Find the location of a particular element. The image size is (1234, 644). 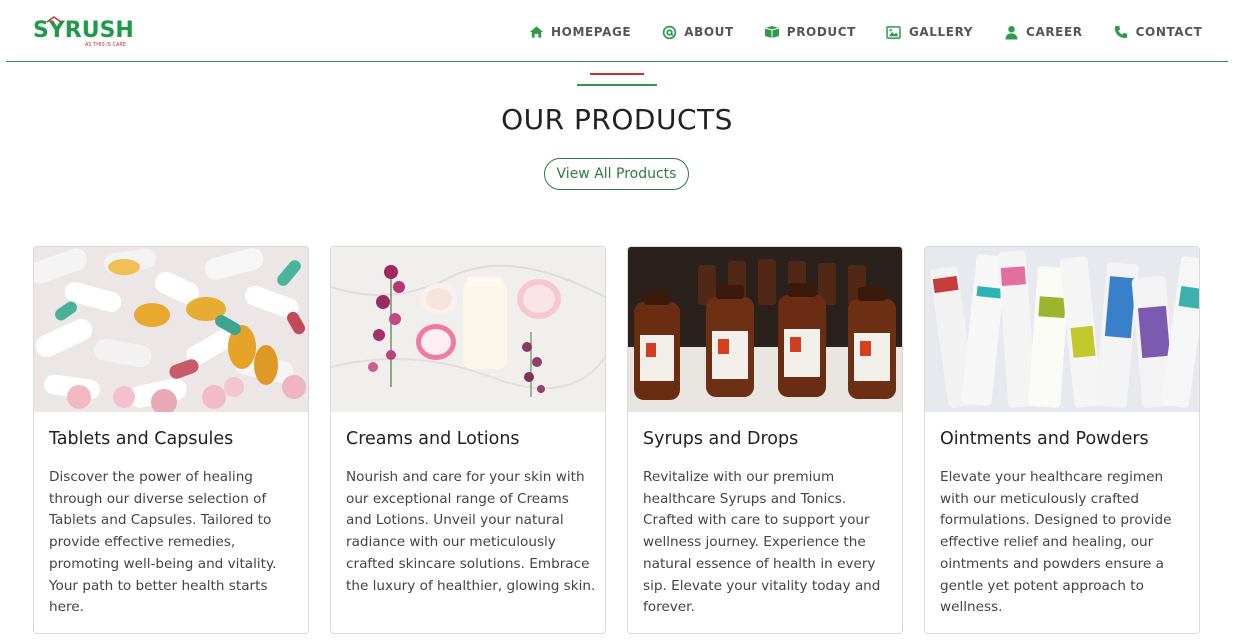

product-title: Tablets and Capsules is located at coordinates (141, 439).